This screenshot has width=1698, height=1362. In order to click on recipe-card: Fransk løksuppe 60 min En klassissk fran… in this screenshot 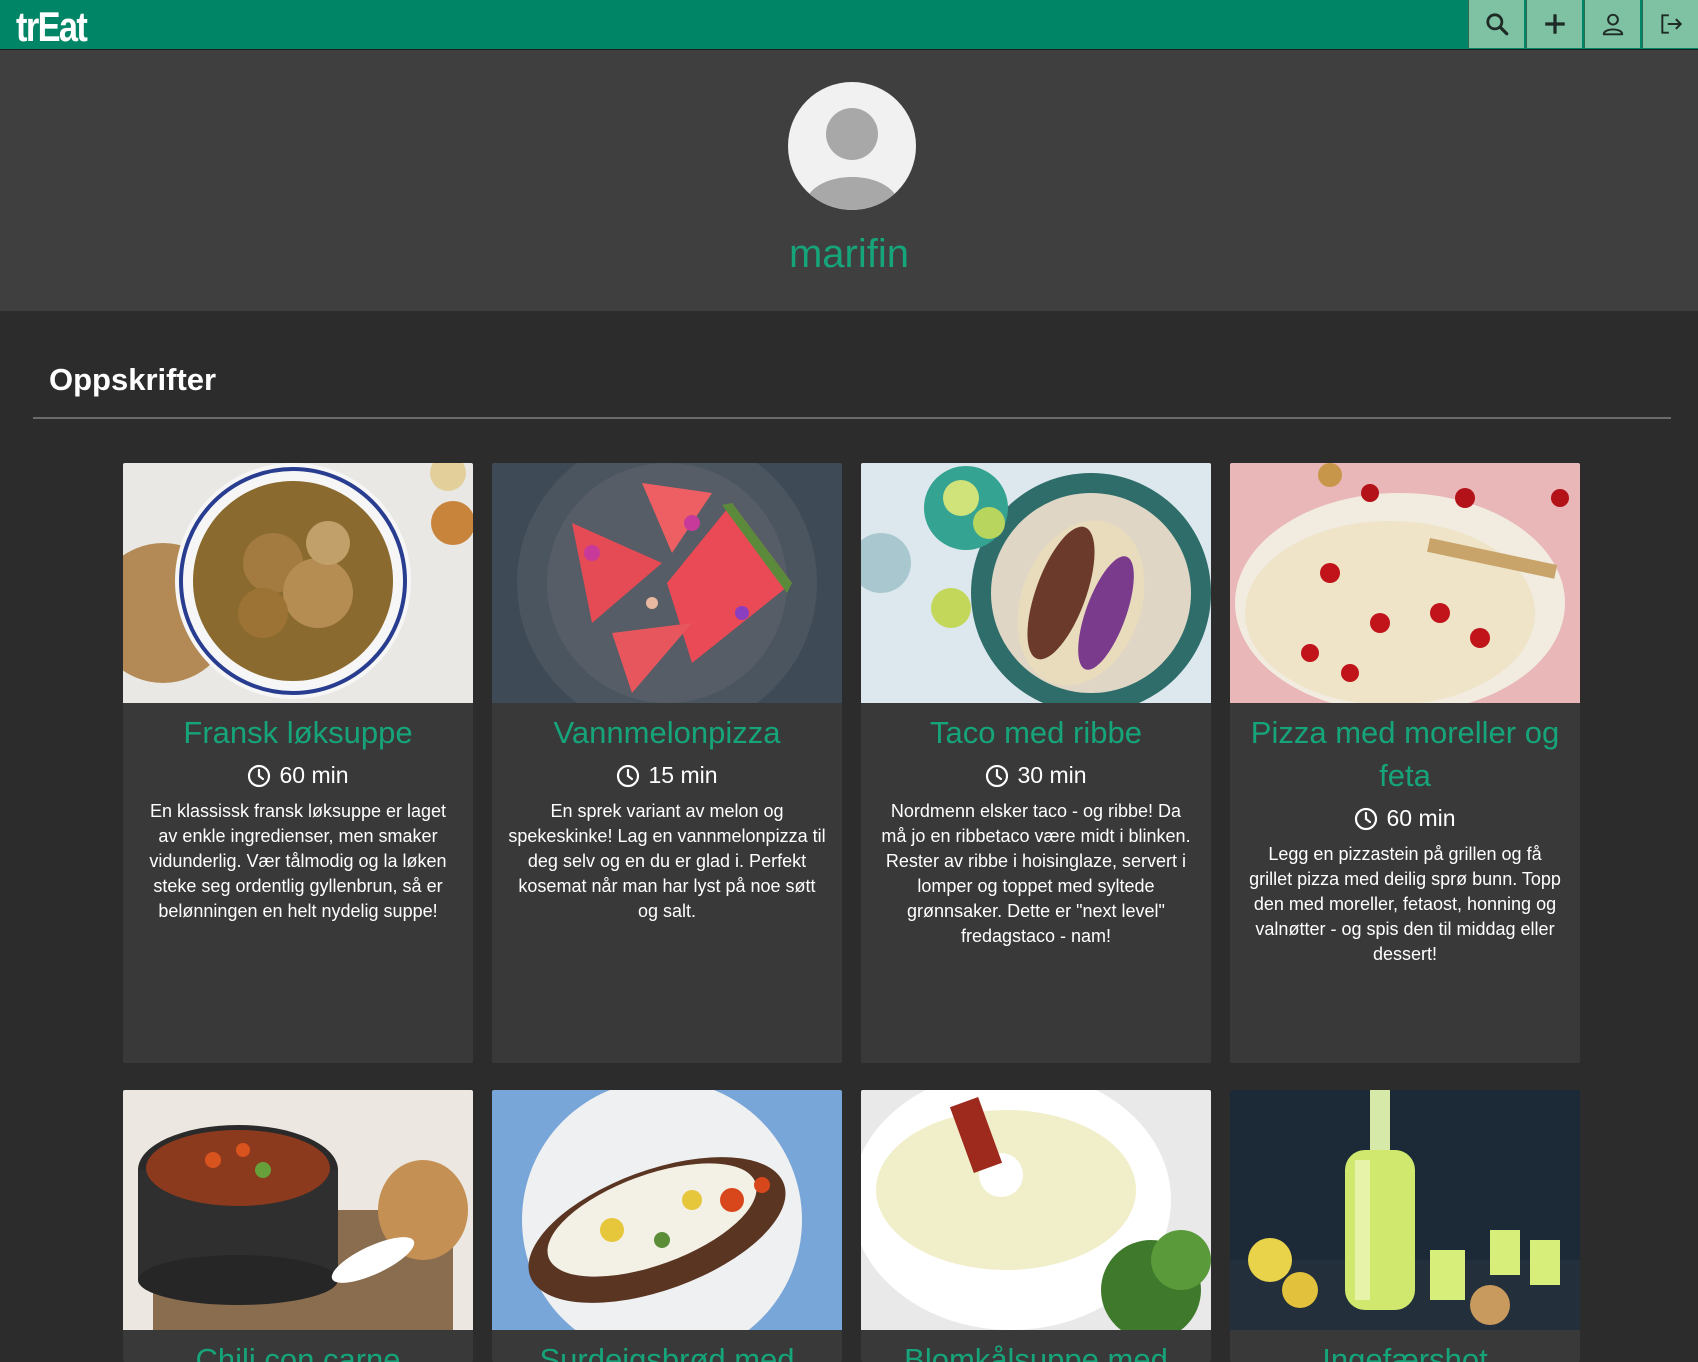, I will do `click(298, 763)`.